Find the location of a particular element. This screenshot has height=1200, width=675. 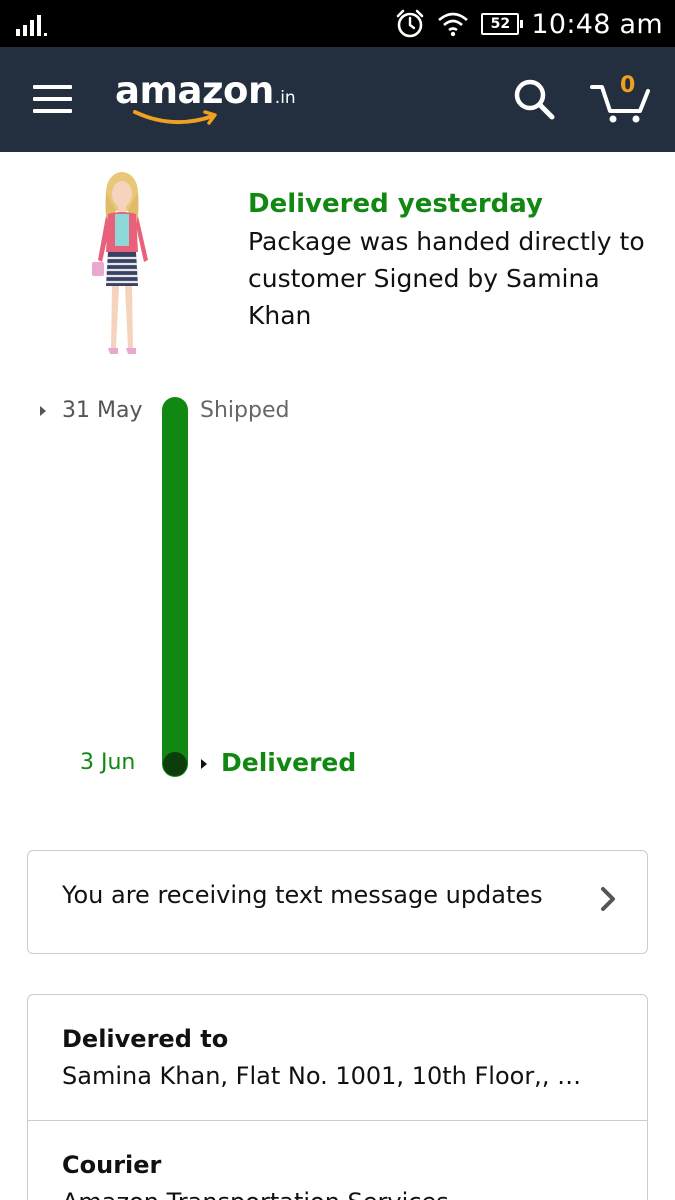

logo-tld: .in is located at coordinates (285, 98).